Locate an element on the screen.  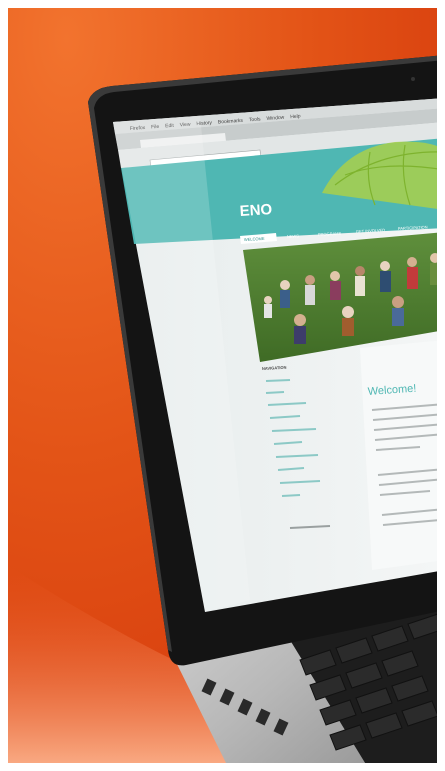
site-logo: ENO is located at coordinates (256, 210).